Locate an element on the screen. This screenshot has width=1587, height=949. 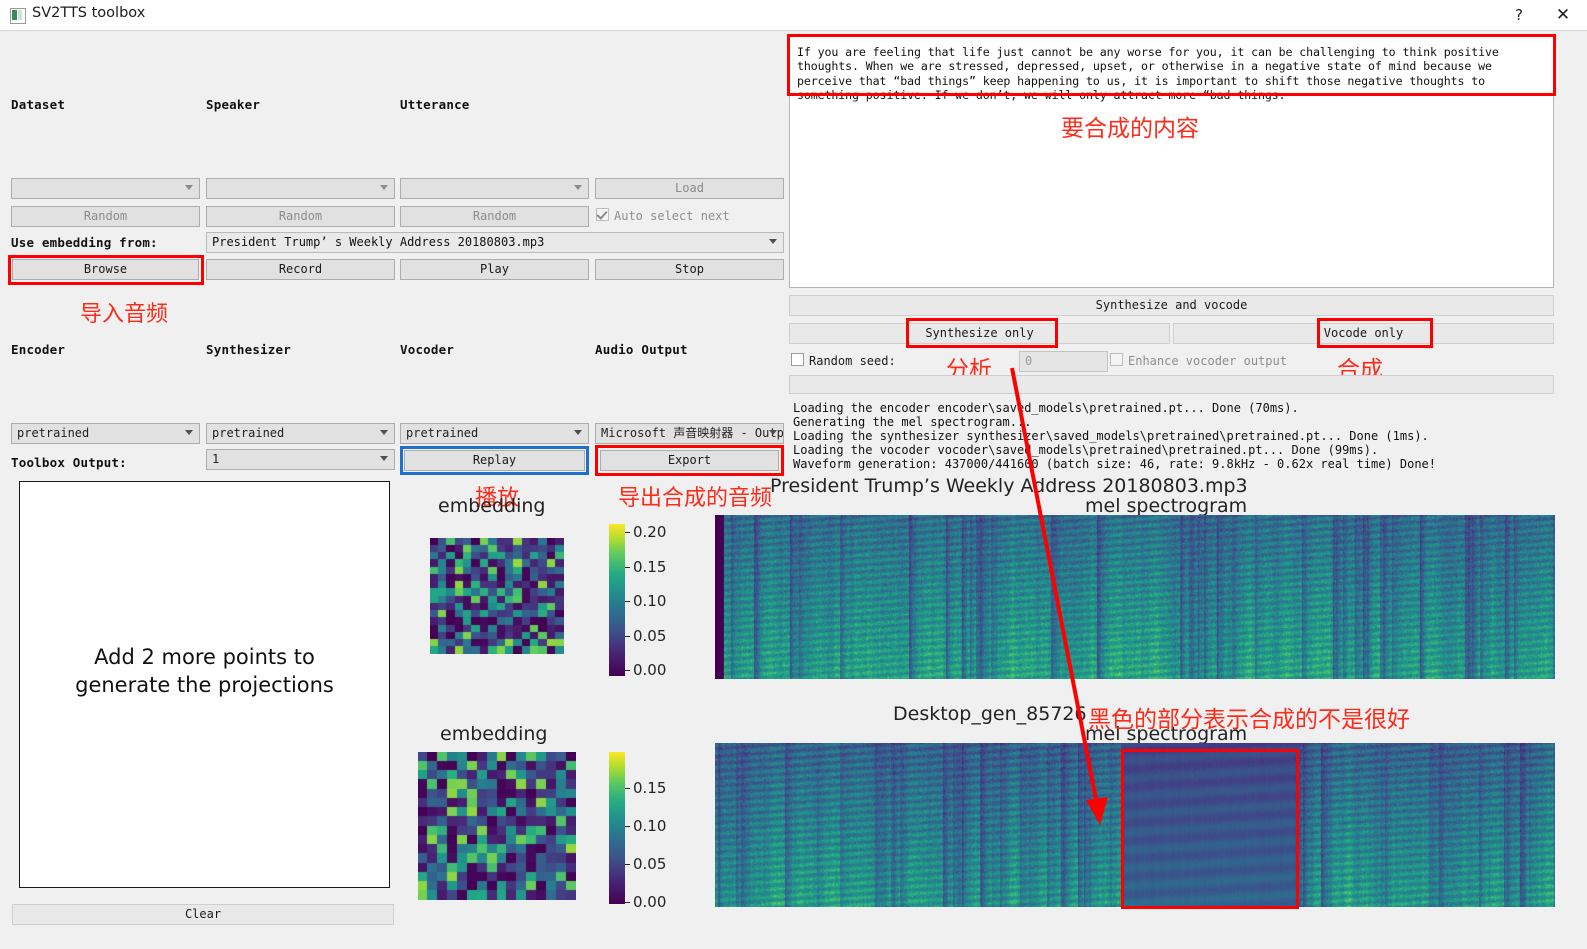
synthesize-only-highlight-box is located at coordinates (982, 333).